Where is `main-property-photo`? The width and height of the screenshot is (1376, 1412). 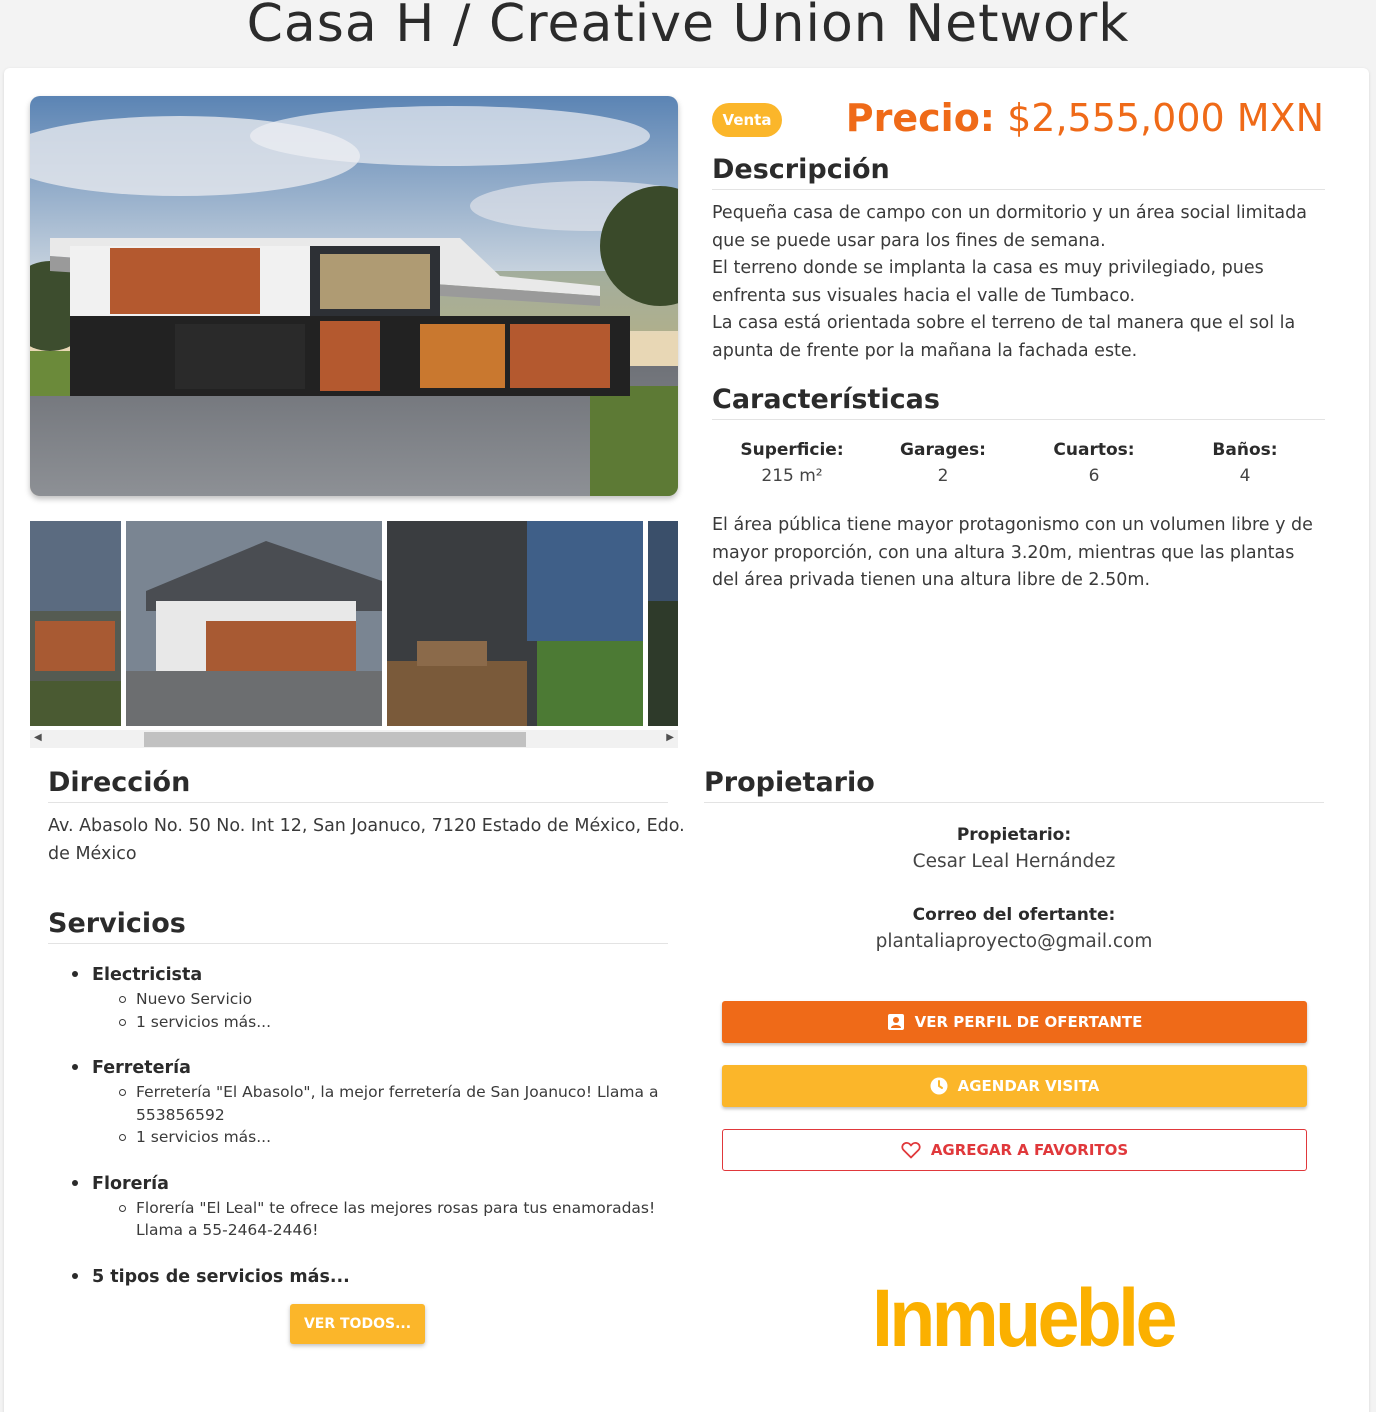
main-property-photo is located at coordinates (354, 296).